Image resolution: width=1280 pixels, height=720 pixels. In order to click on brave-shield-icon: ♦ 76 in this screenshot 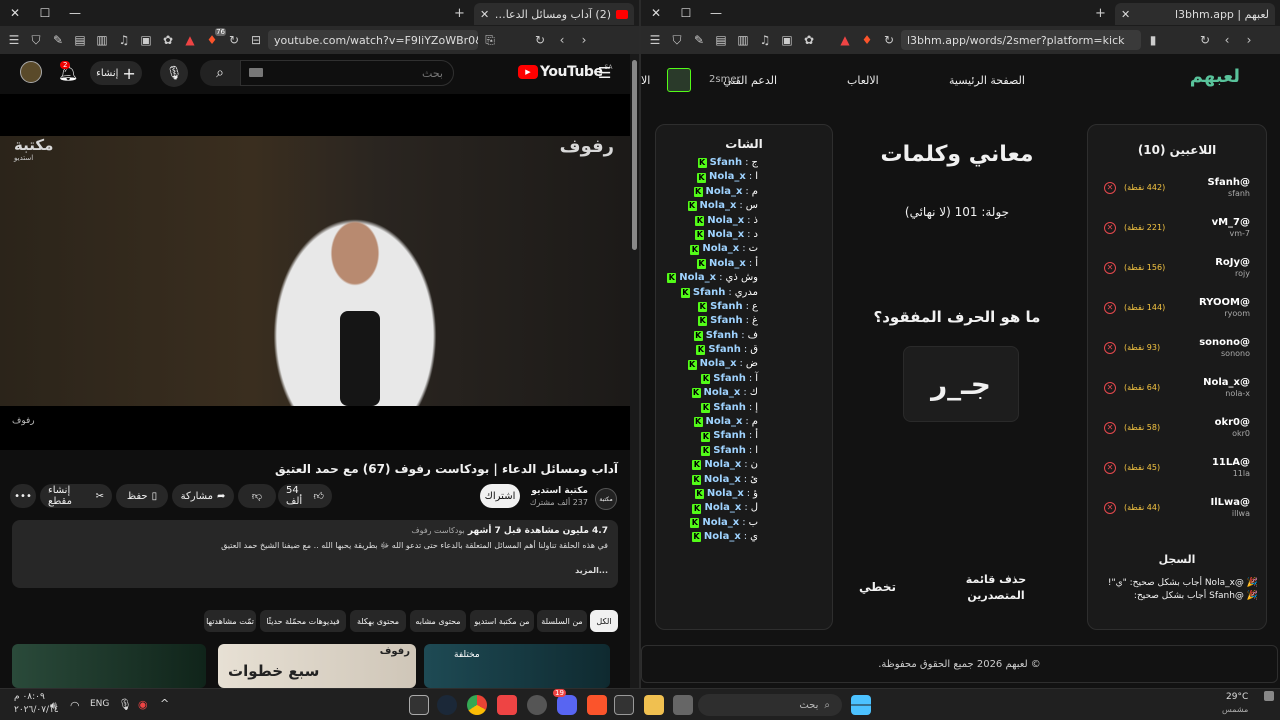, I will do `click(214, 39)`.